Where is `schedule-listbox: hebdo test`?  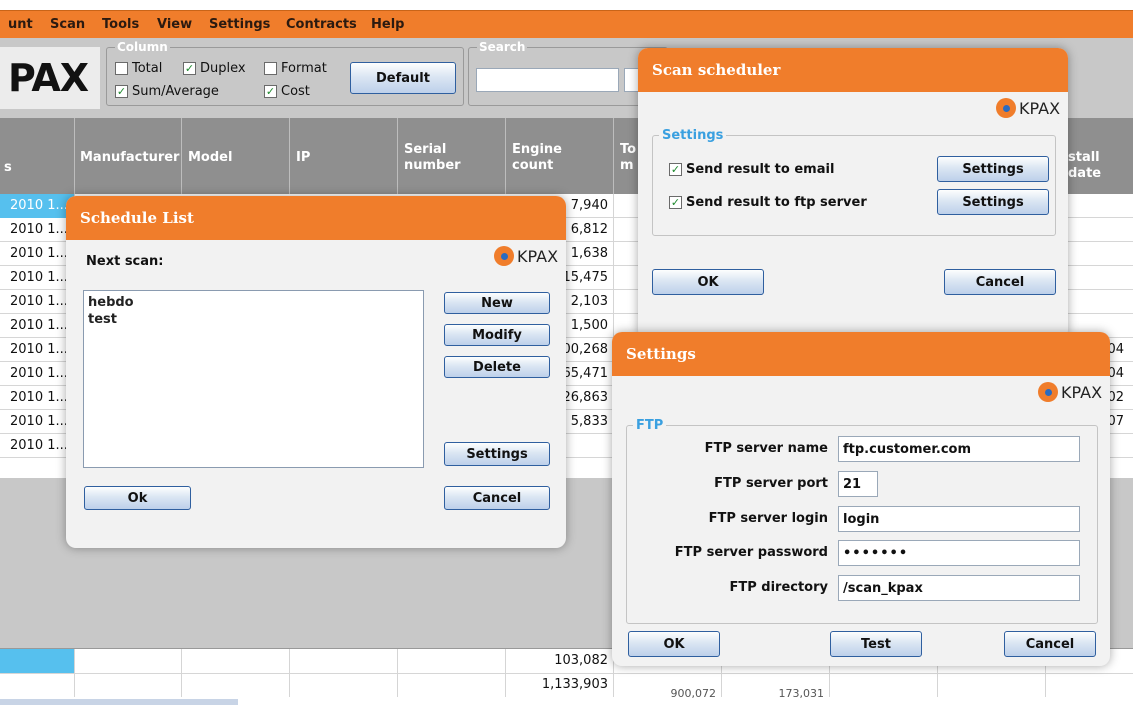 schedule-listbox: hebdo test is located at coordinates (253, 379).